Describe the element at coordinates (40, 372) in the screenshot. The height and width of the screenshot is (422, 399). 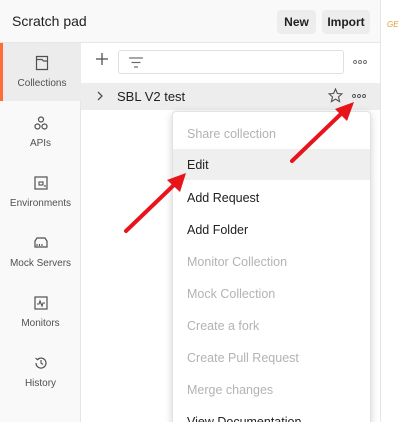
I see `sidebar-item-history: History` at that location.